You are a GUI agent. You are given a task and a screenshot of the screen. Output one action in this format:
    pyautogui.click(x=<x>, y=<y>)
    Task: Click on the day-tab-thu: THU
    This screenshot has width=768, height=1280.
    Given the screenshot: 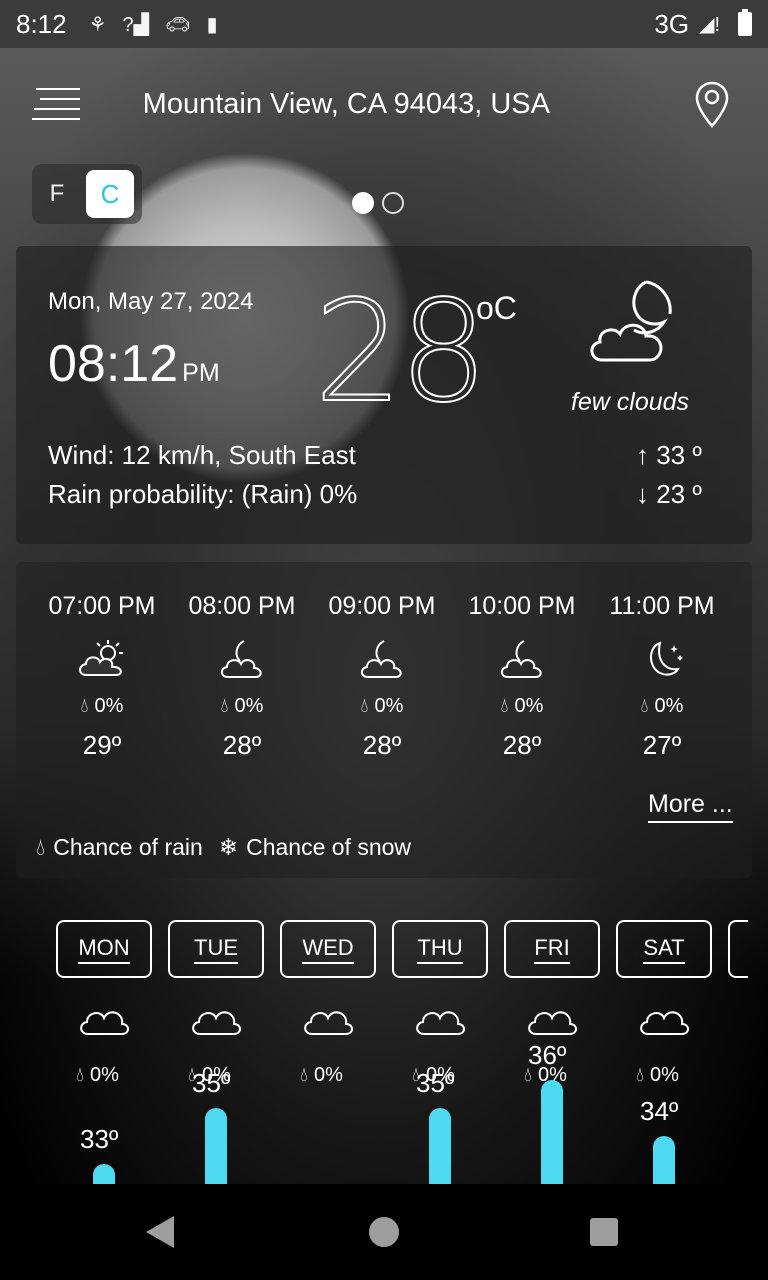 What is the action you would take?
    pyautogui.click(x=440, y=949)
    